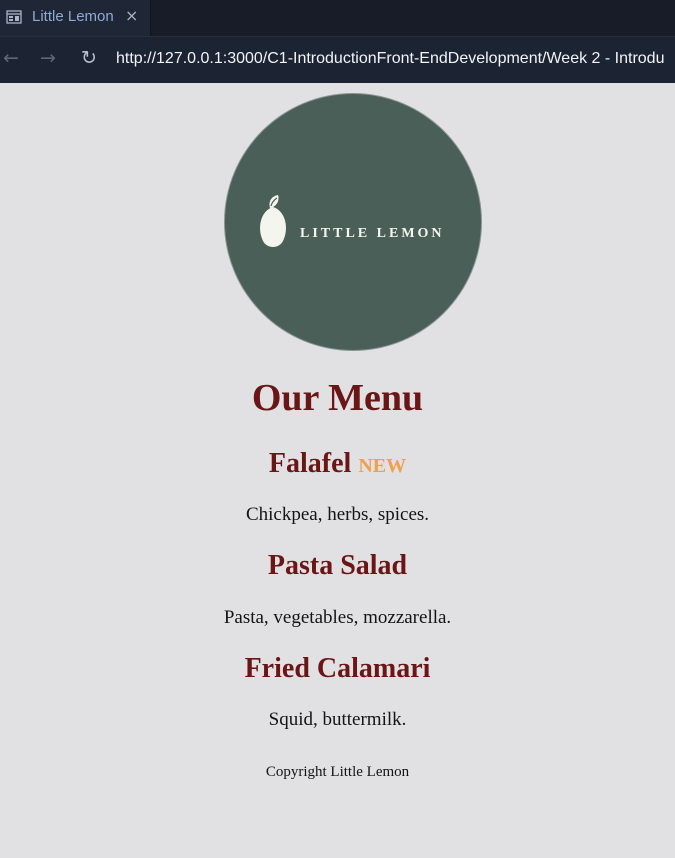 Image resolution: width=675 pixels, height=858 pixels. I want to click on lemon-icon, so click(273, 221).